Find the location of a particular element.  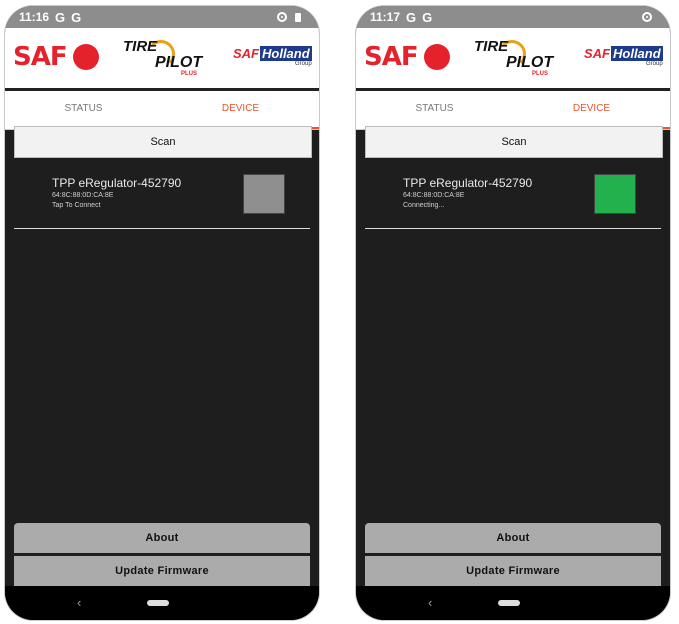

status-bar: 11:16 G G is located at coordinates (162, 17).